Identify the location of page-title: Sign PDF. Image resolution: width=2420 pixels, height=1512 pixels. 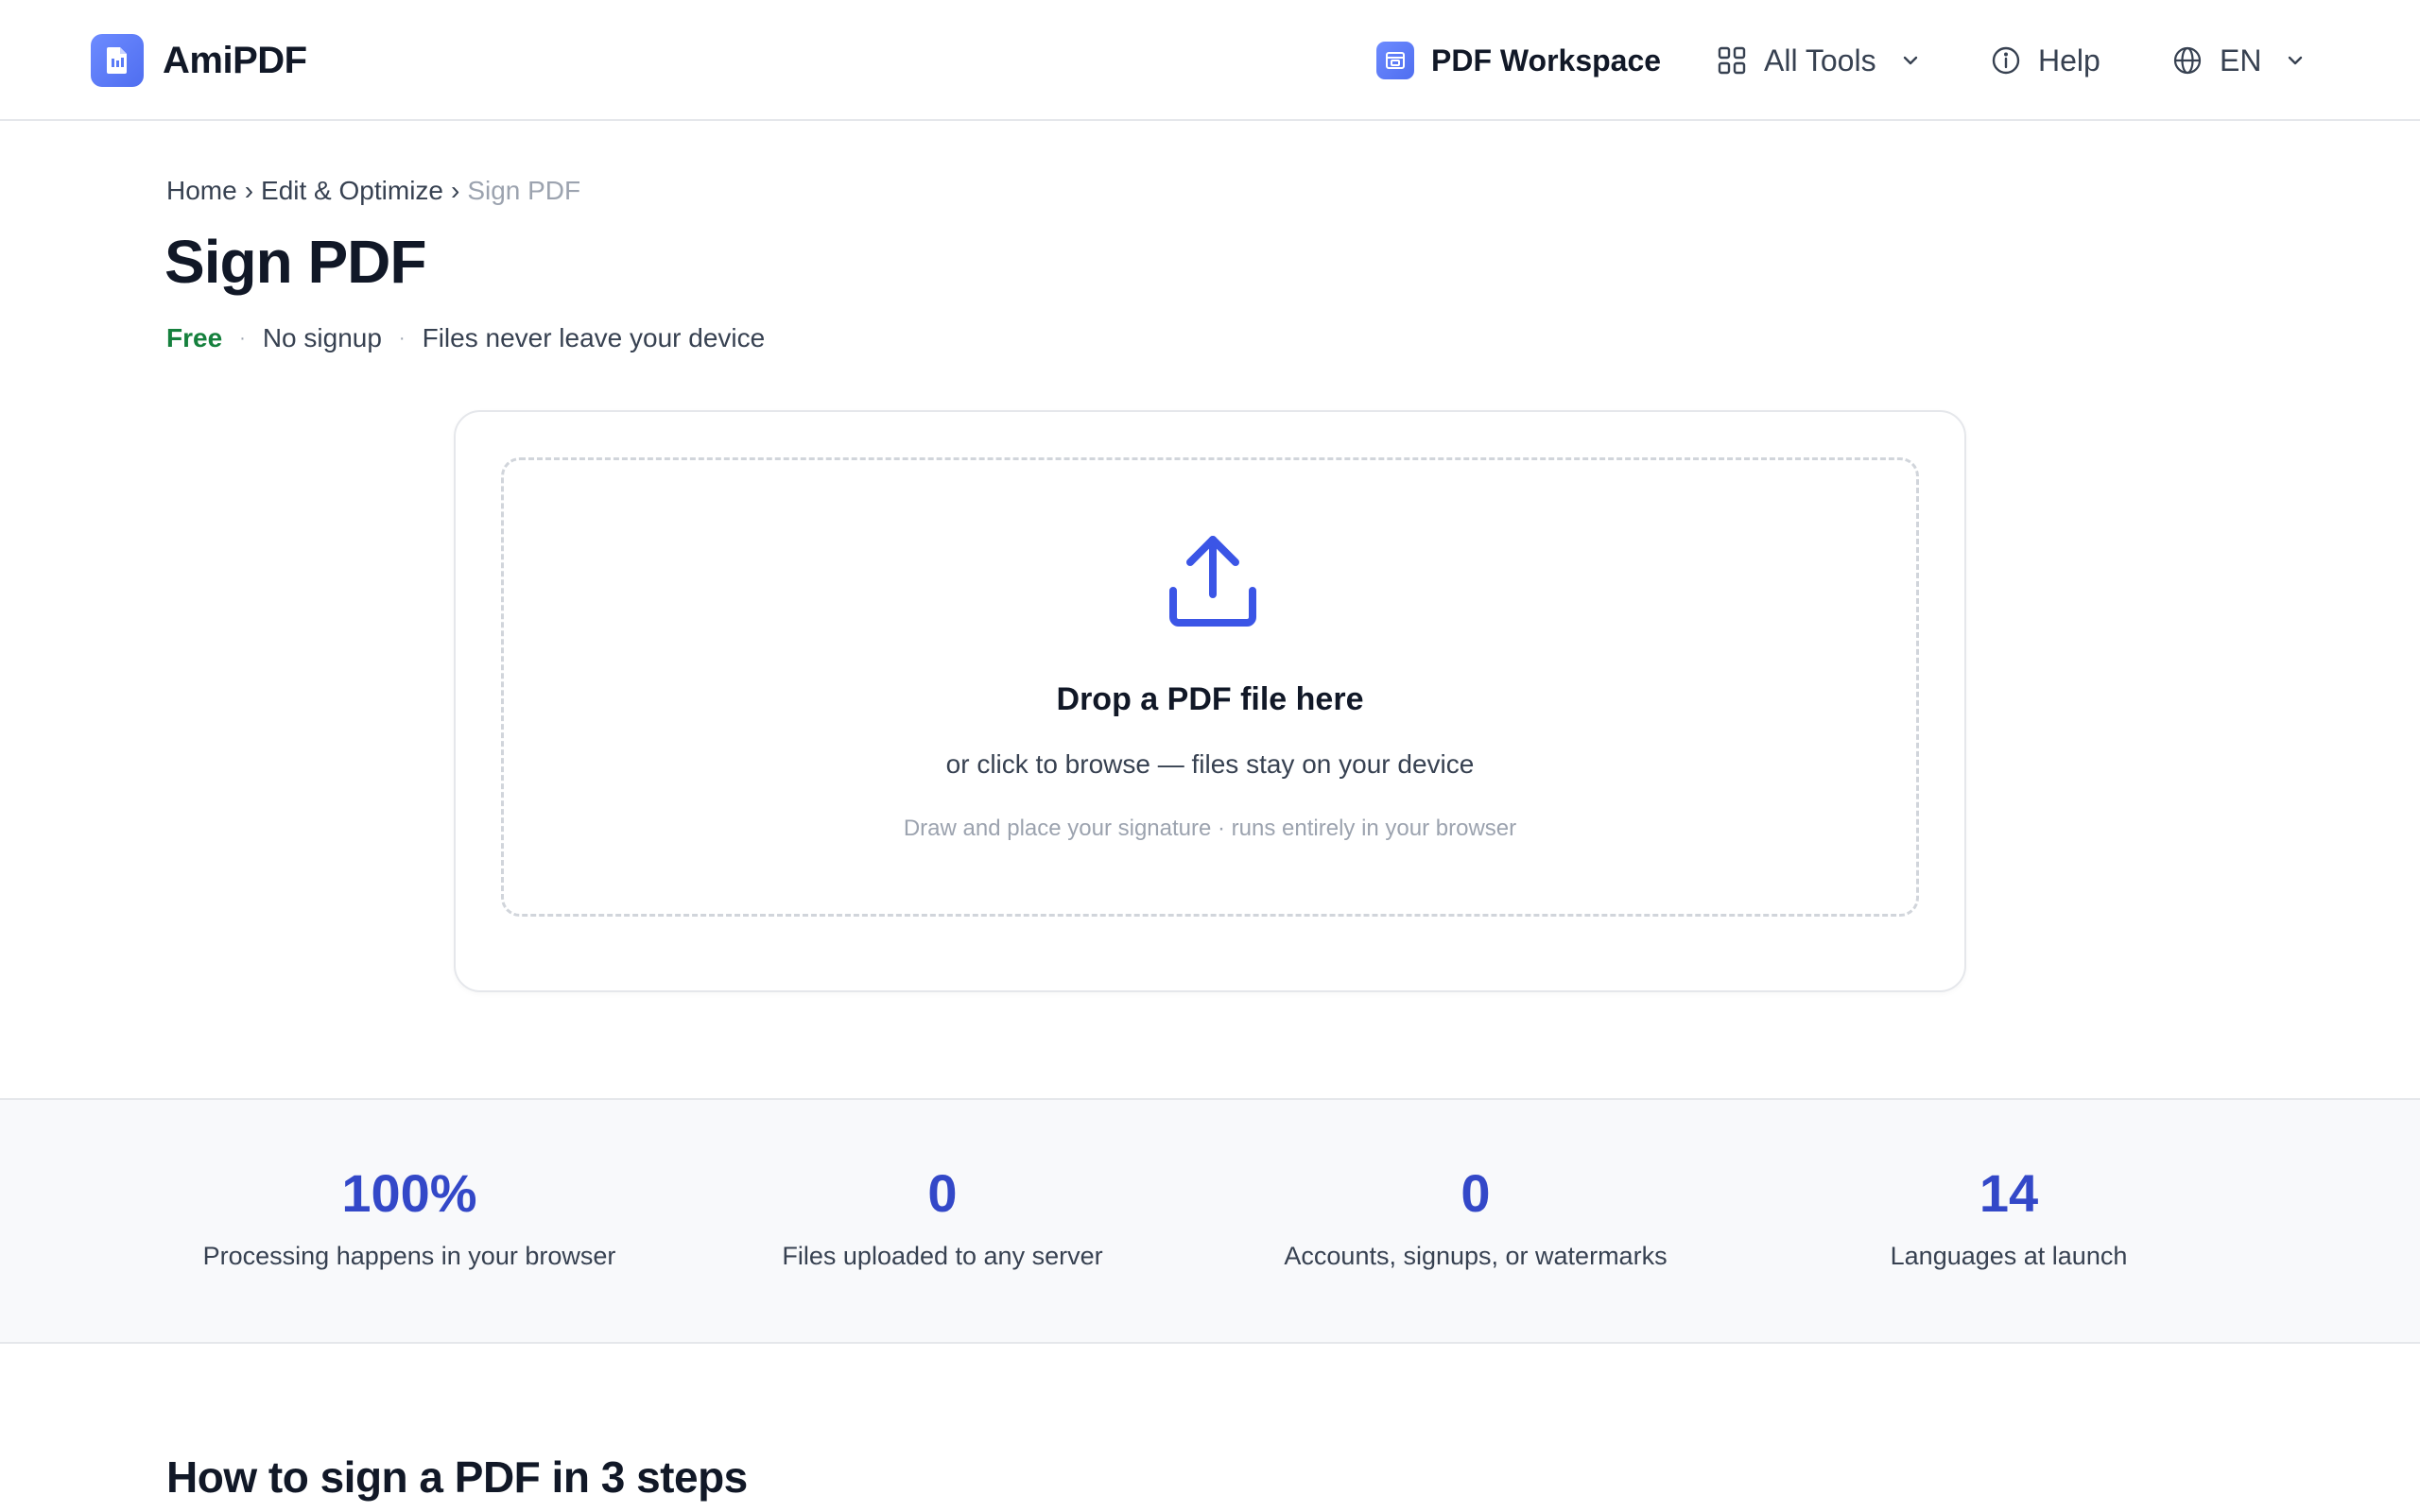
(295, 262).